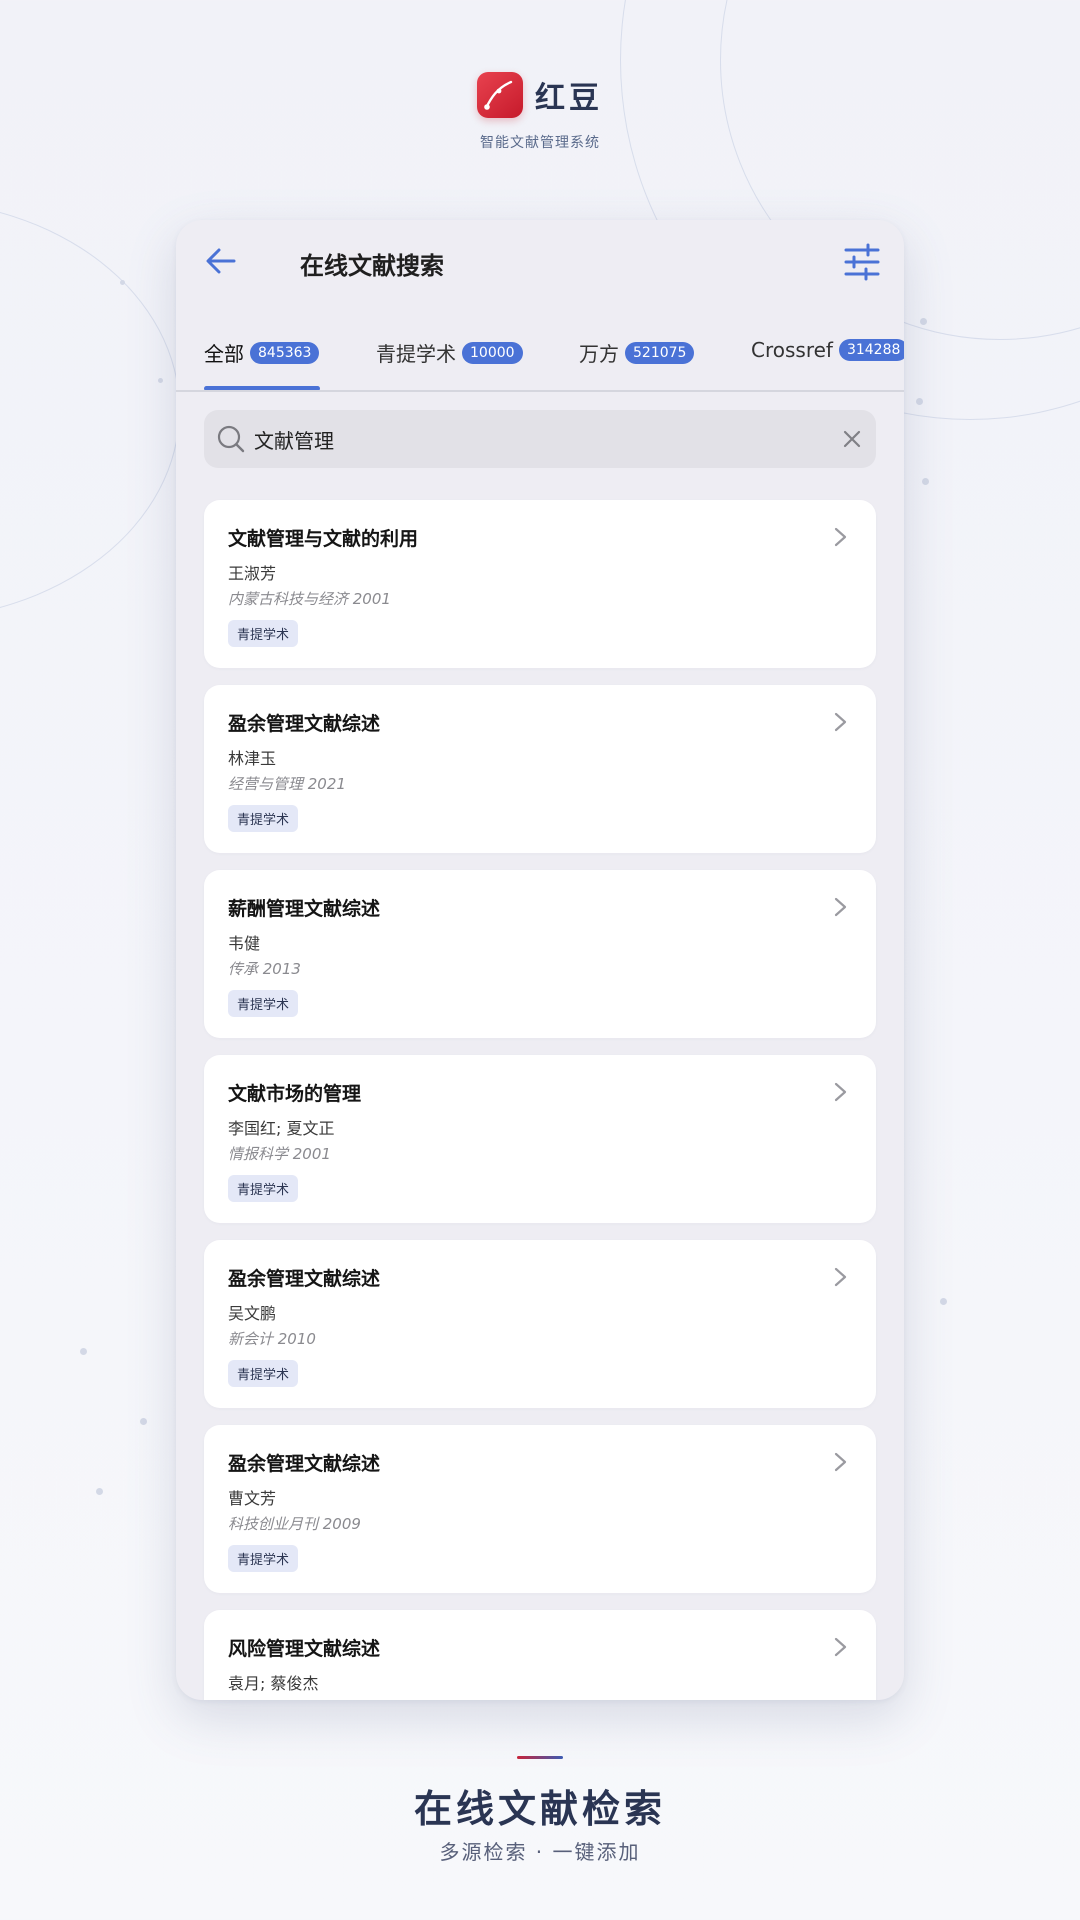 The image size is (1080, 1920). Describe the element at coordinates (304, 909) in the screenshot. I see `result-title: 薪酬管理文献综述` at that location.